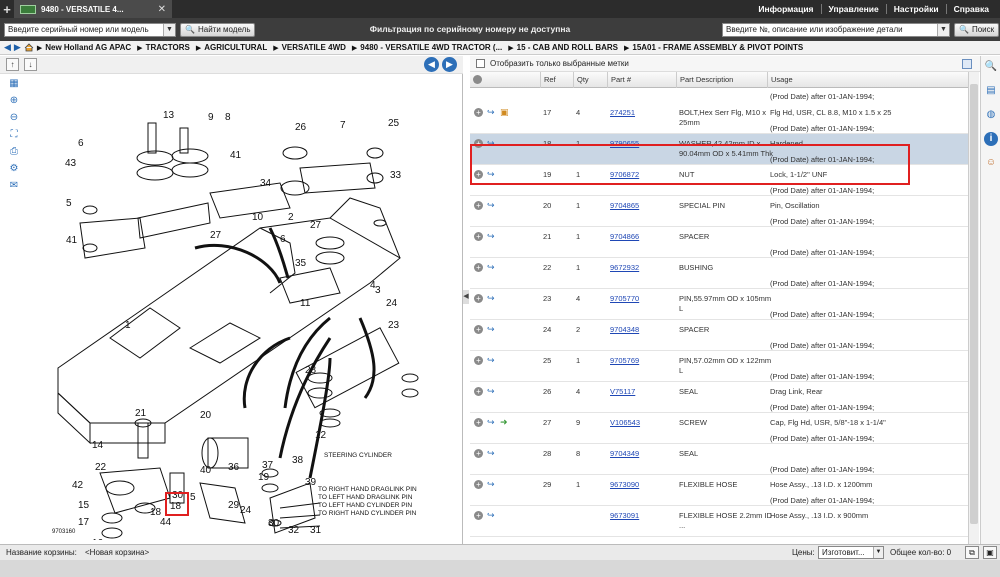 Image resolution: width=1000 pixels, height=577 pixels. What do you see at coordinates (169, 115) in the screenshot?
I see `callout-number: 13` at bounding box center [169, 115].